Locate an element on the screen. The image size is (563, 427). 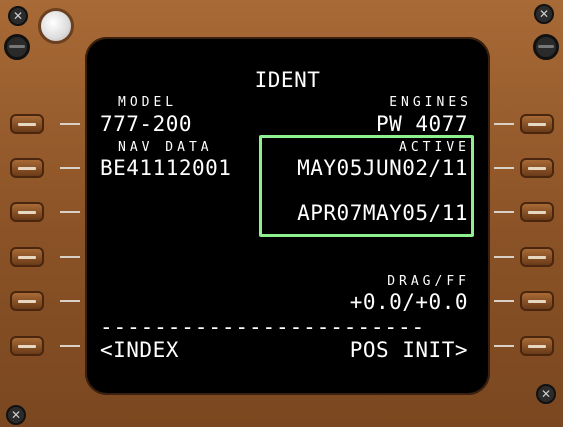
engines-label: ENGINES is located at coordinates (430, 102).